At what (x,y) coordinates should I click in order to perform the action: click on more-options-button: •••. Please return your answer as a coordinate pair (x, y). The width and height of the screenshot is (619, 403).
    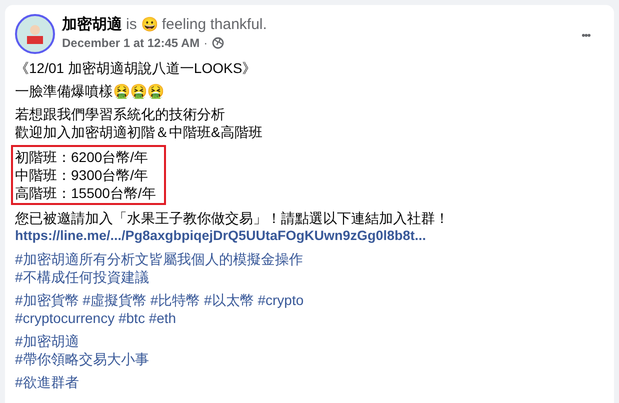
    Looking at the image, I should click on (585, 36).